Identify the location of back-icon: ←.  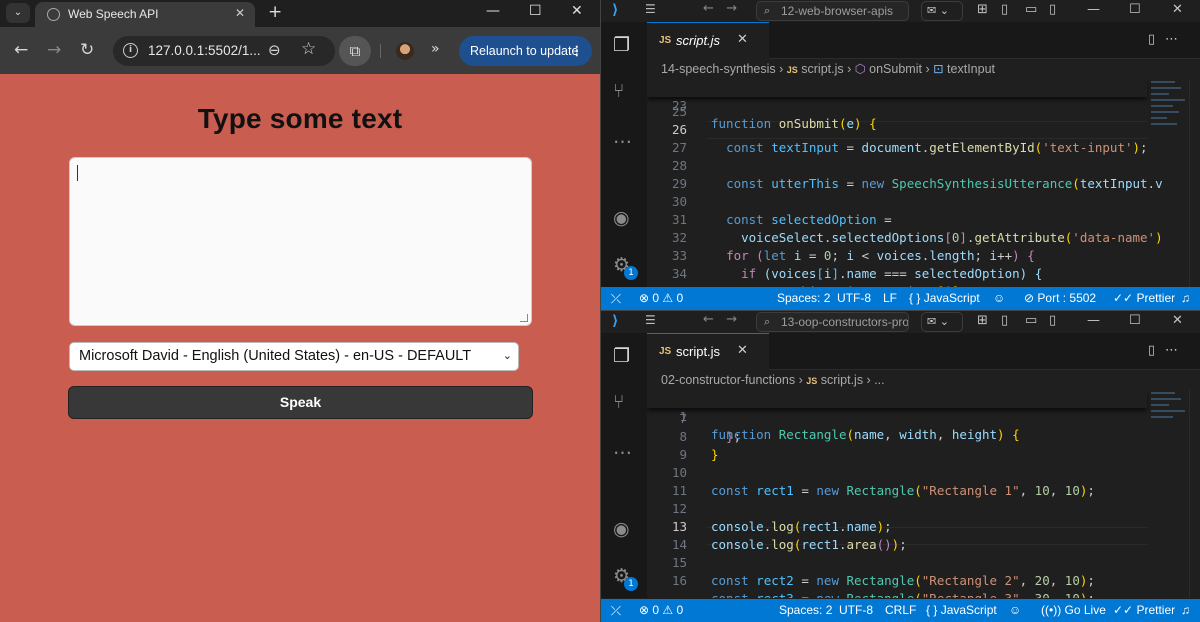
(21, 50).